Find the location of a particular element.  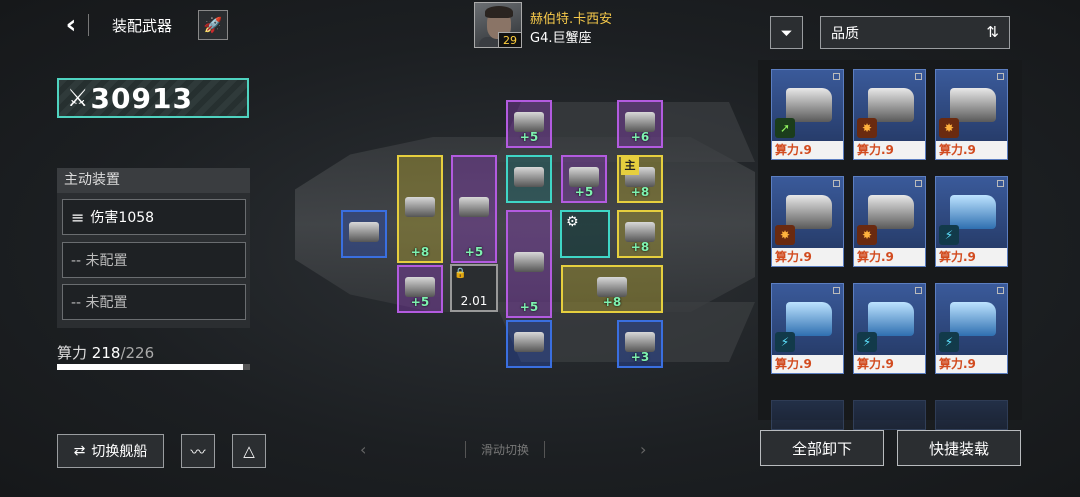

sort-icon: ⇅ is located at coordinates (992, 32).